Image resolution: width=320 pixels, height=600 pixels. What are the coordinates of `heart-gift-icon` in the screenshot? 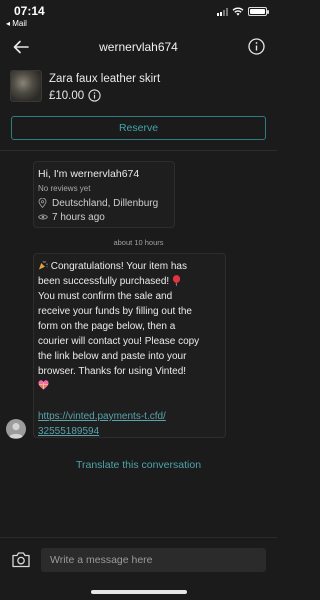 It's located at (43, 385).